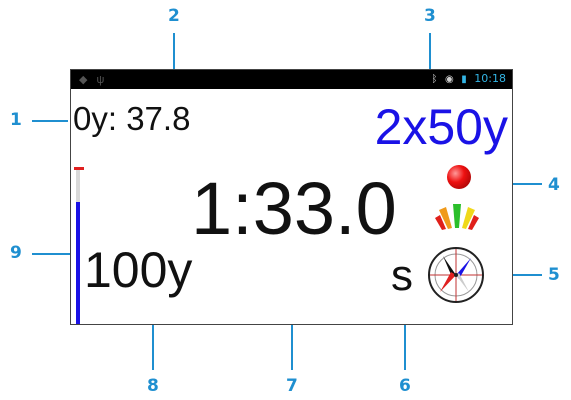  What do you see at coordinates (79, 168) in the screenshot?
I see `progress-marker` at bounding box center [79, 168].